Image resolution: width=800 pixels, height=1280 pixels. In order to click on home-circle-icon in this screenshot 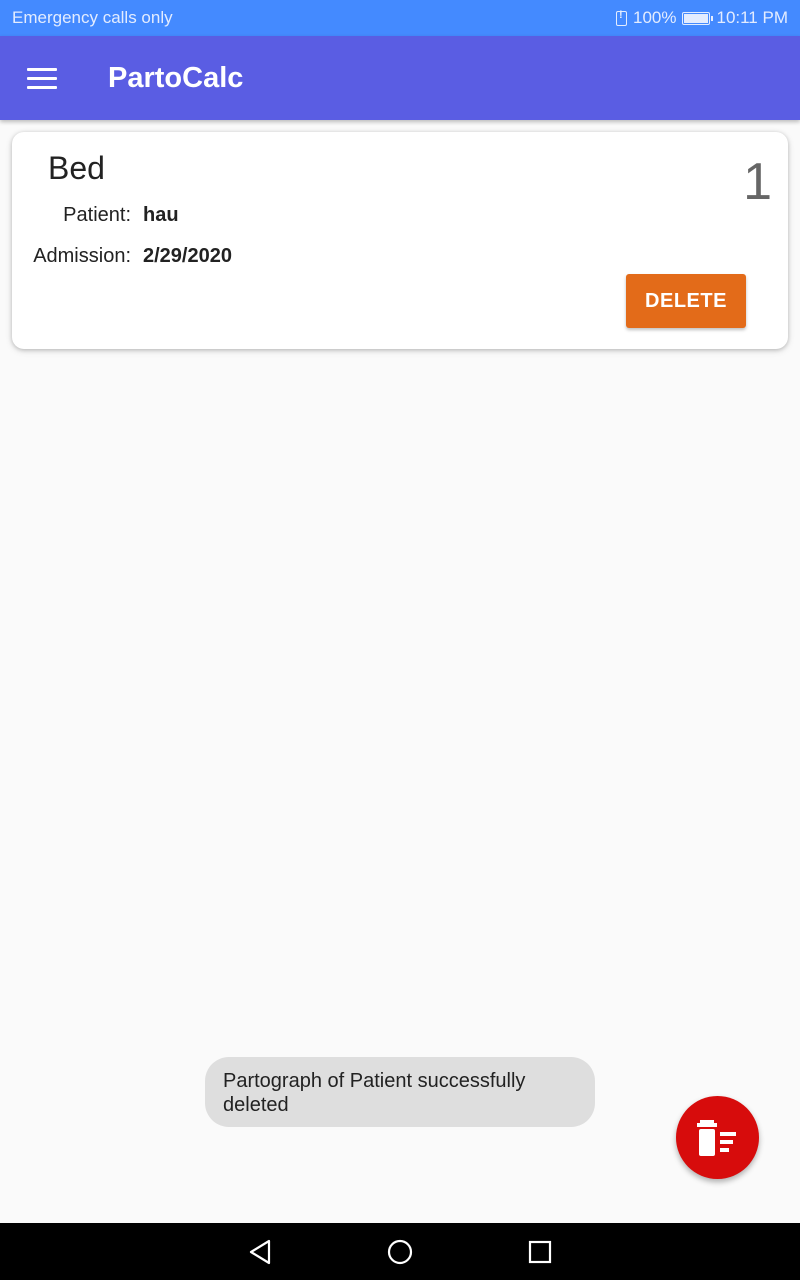, I will do `click(400, 1251)`.